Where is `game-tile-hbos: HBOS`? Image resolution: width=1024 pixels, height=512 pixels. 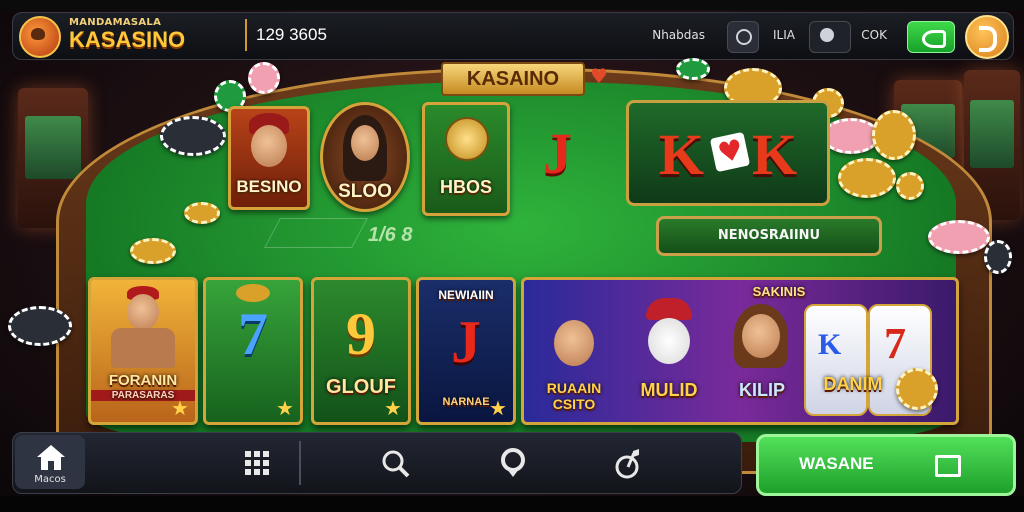
game-tile-hbos: HBOS is located at coordinates (466, 159).